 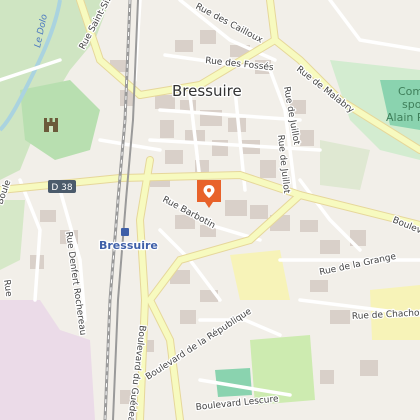 I want to click on city-label: Bressuire, so click(x=207, y=91).